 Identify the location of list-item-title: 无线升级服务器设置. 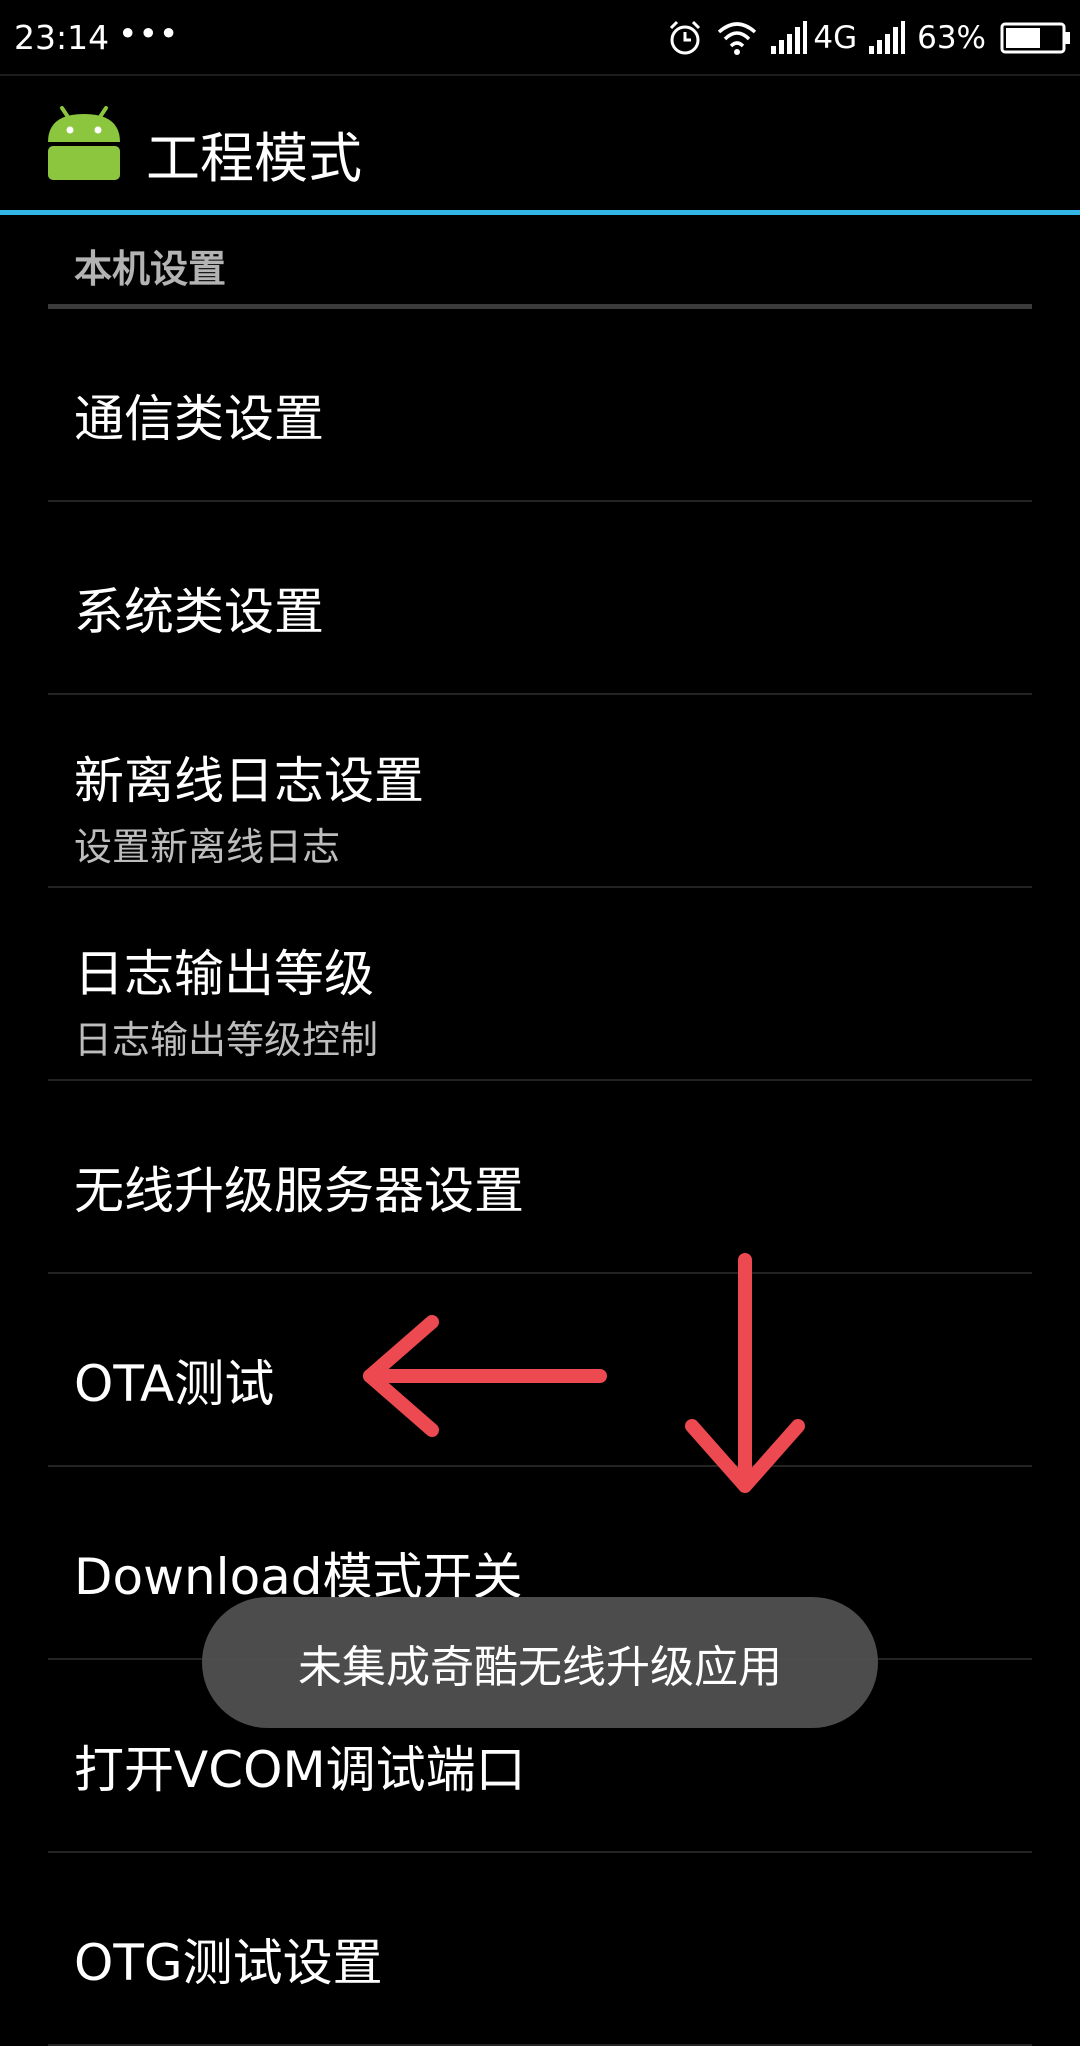
(299, 1191).